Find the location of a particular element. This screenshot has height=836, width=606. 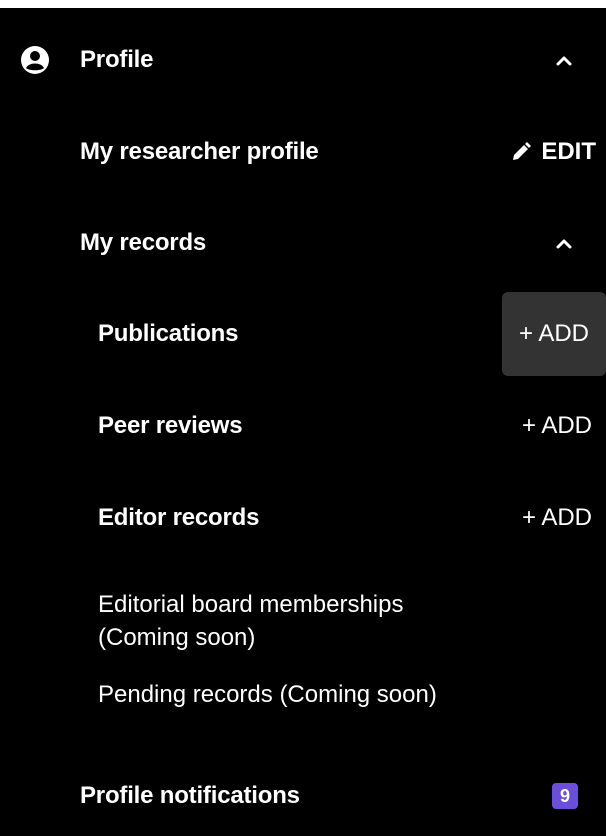

edit-label: EDIT is located at coordinates (568, 151).